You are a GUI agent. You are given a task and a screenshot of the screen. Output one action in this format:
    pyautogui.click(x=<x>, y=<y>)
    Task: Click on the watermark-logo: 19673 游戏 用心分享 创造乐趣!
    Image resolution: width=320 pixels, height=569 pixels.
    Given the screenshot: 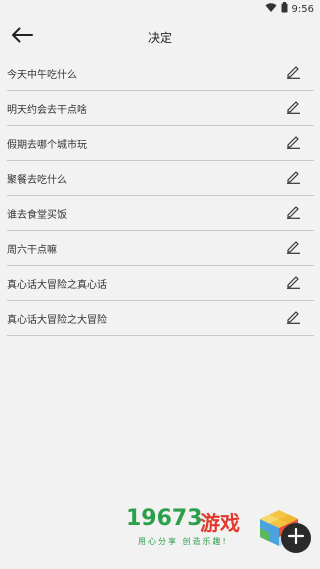 What is the action you would take?
    pyautogui.click(x=196, y=529)
    